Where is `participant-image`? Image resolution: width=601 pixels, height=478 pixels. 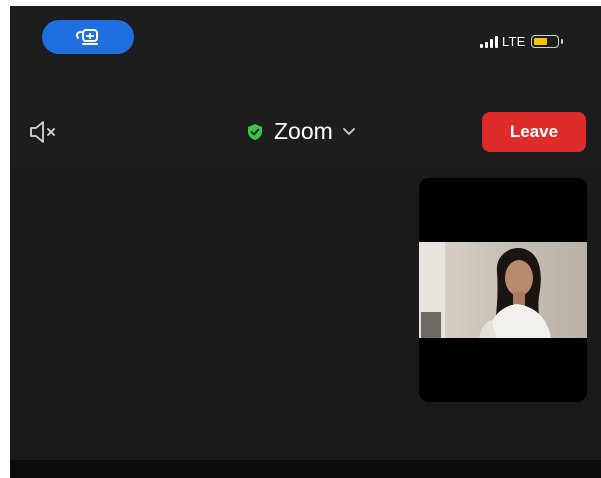 participant-image is located at coordinates (503, 290).